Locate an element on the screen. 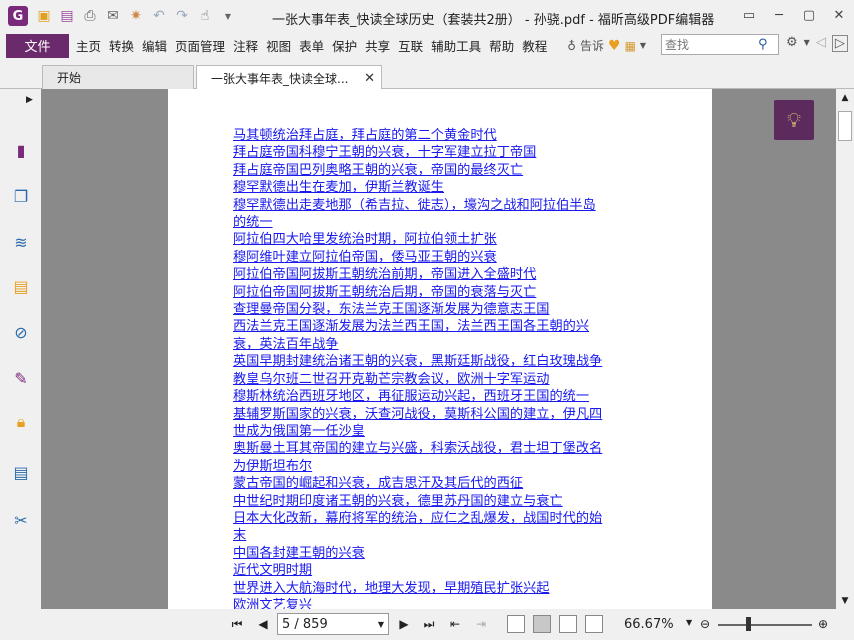  attachments-icon: ⊘ is located at coordinates (21, 332).